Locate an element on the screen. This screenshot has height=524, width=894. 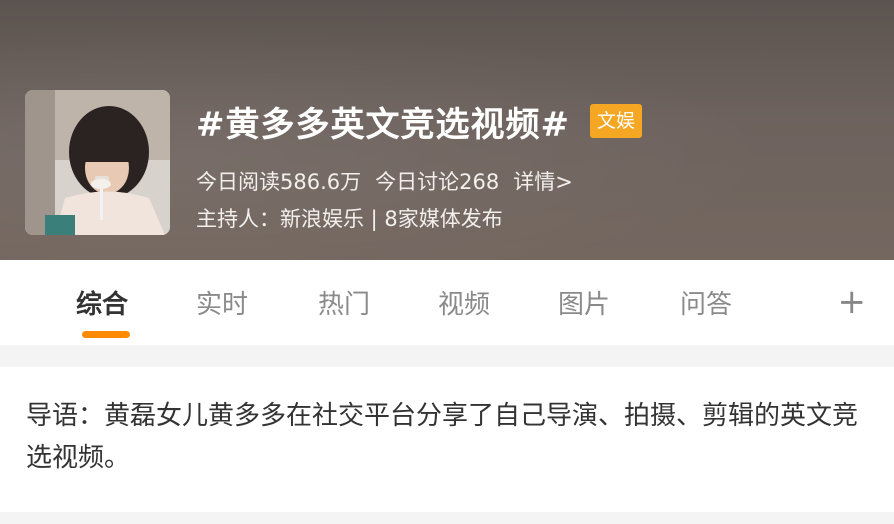
intro-text: 导语：黄磊女儿黄多多在社交平台分享了自己导演、拍摄、剪辑的英文竞选视频。 is located at coordinates (442, 437).